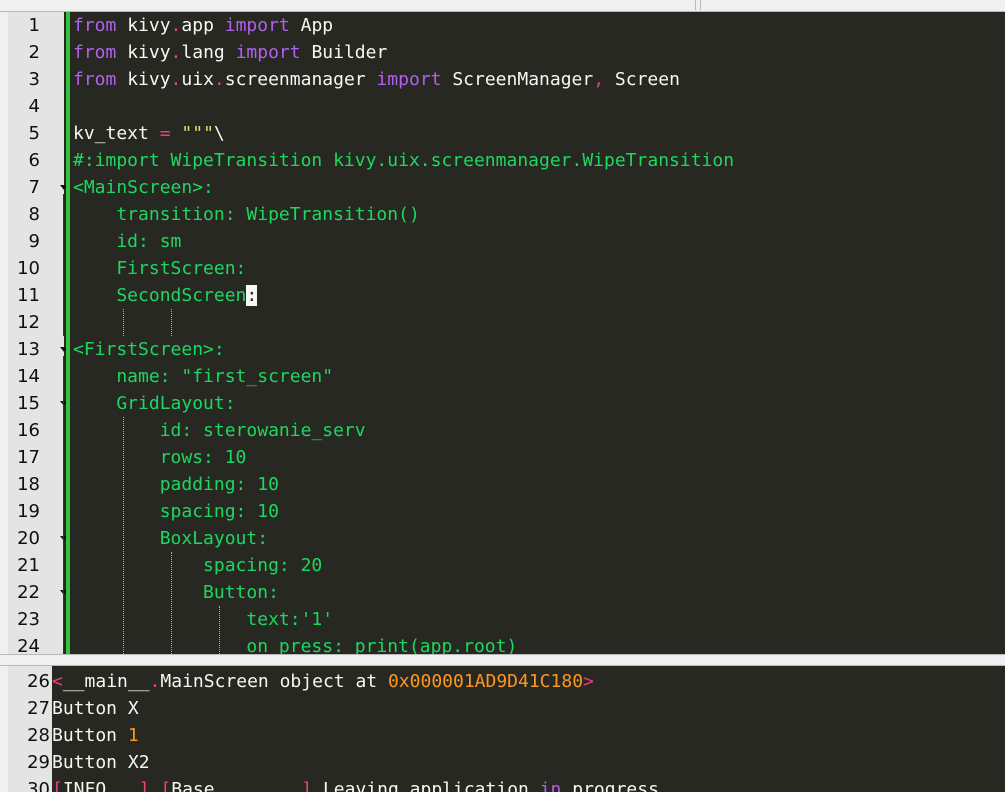 The image size is (1005, 792). I want to click on code-token: =, so click(165, 133).